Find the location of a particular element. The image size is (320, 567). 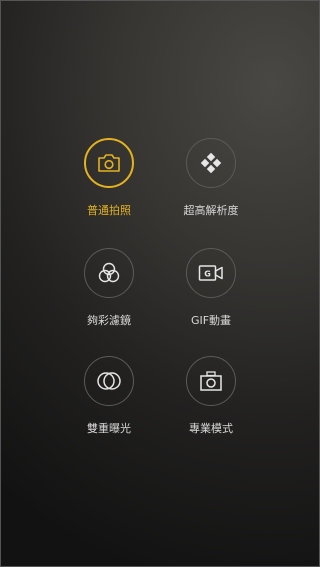

mode-pro: 專業模式 is located at coordinates (211, 406).